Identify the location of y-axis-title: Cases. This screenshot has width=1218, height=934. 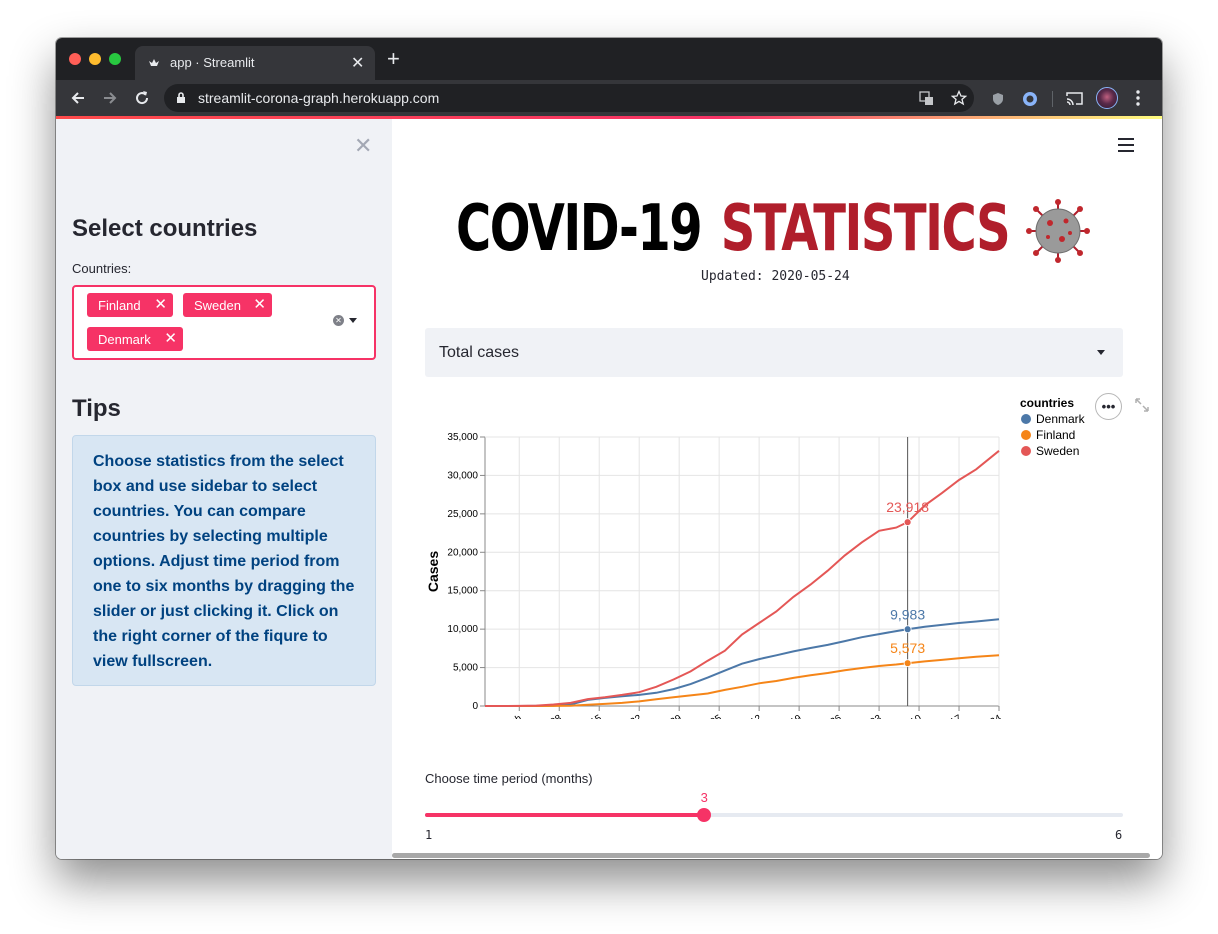
(433, 571).